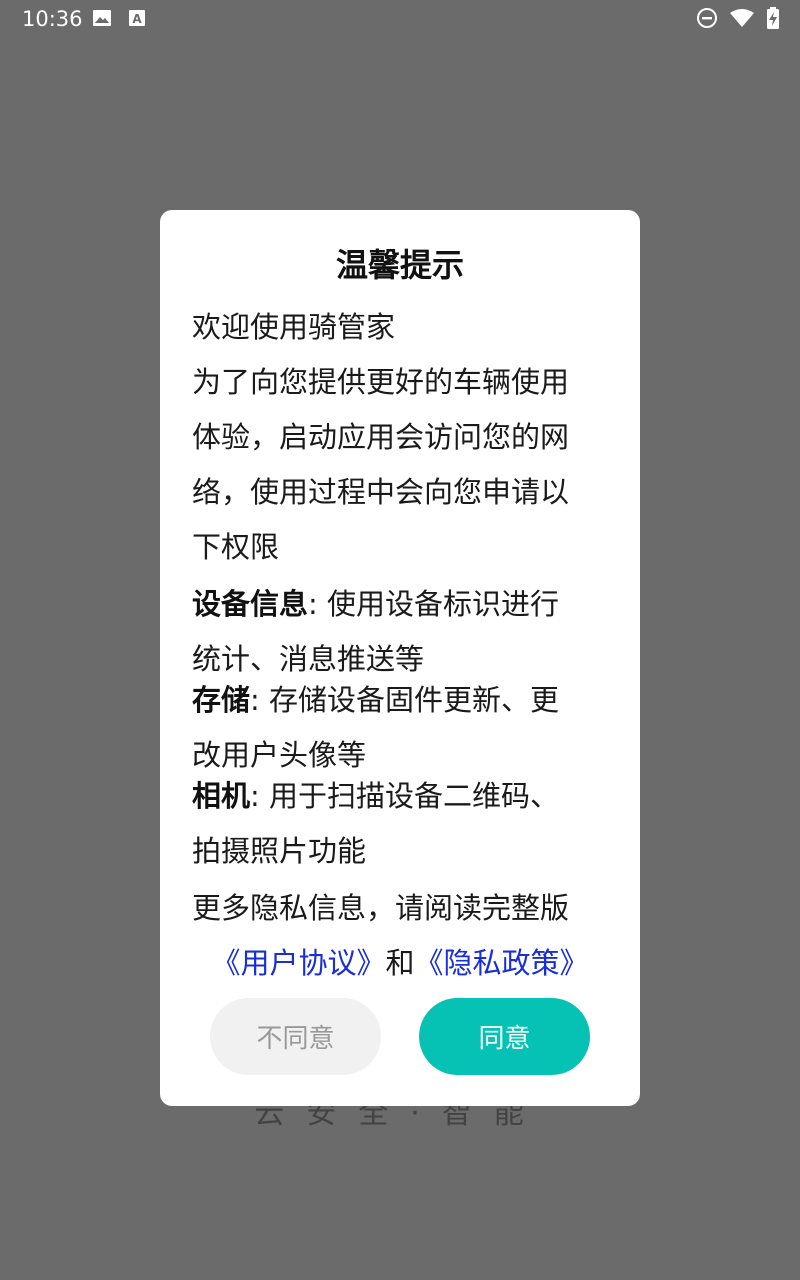 The image size is (800, 1280). What do you see at coordinates (434, 604) in the screenshot?
I see `permission-desc: : 使用设备标识进行` at bounding box center [434, 604].